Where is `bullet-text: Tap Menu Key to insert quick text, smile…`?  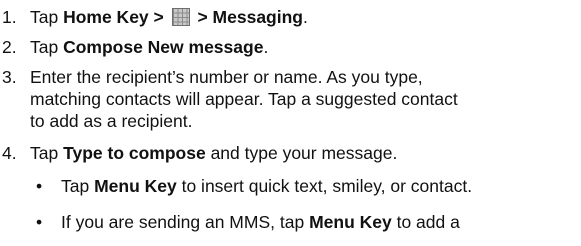
bullet-text: Tap Menu Key to insert quick text, smile… is located at coordinates (321, 186).